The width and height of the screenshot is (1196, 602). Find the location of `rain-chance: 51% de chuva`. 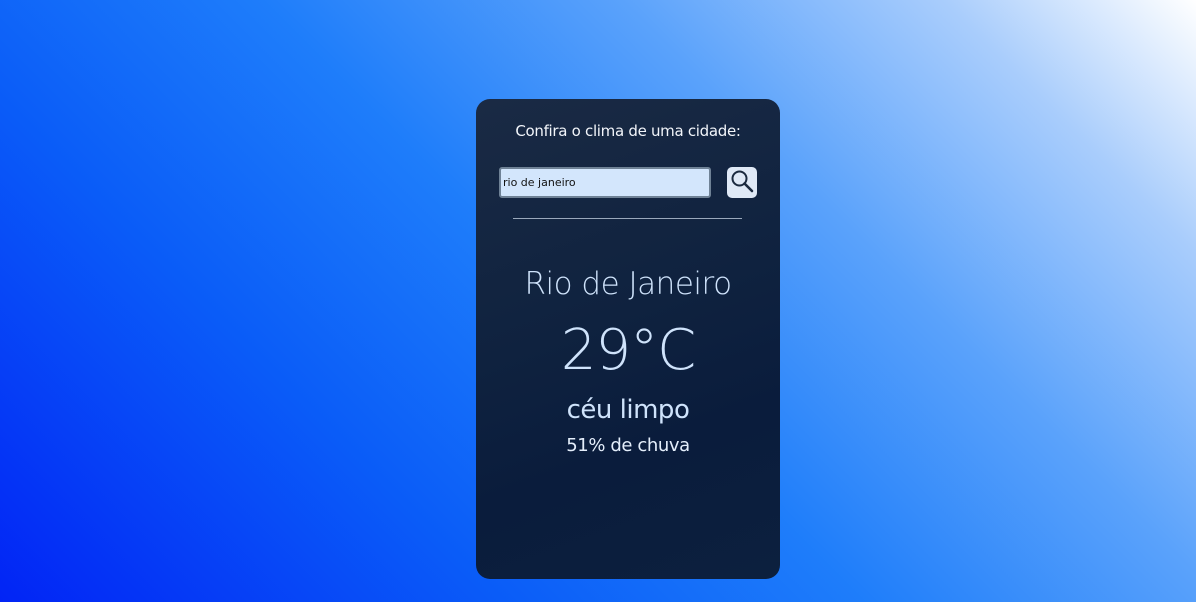

rain-chance: 51% de chuva is located at coordinates (628, 445).